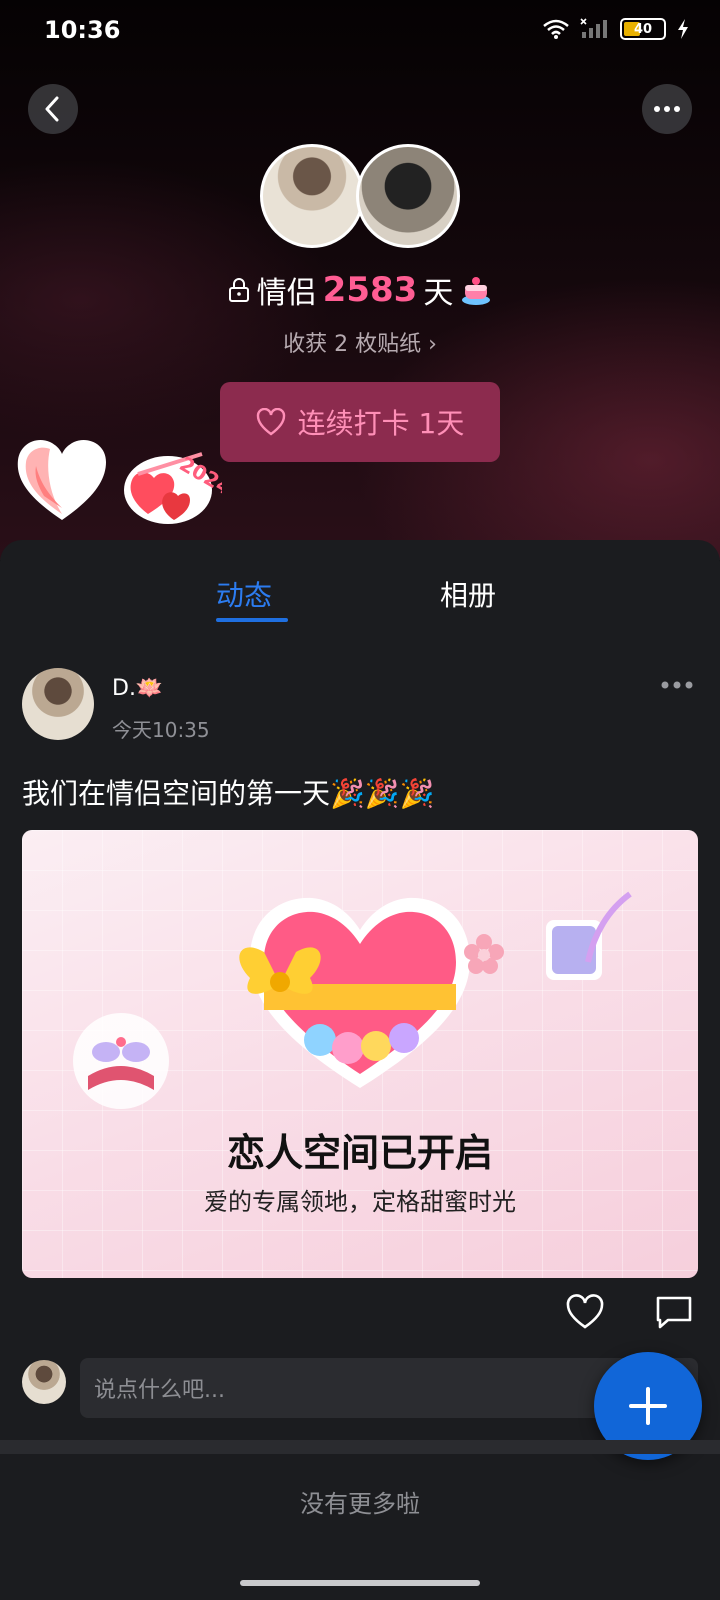 This screenshot has height=1600, width=720. What do you see at coordinates (44, 1382) in the screenshot?
I see `current-user-avatar` at bounding box center [44, 1382].